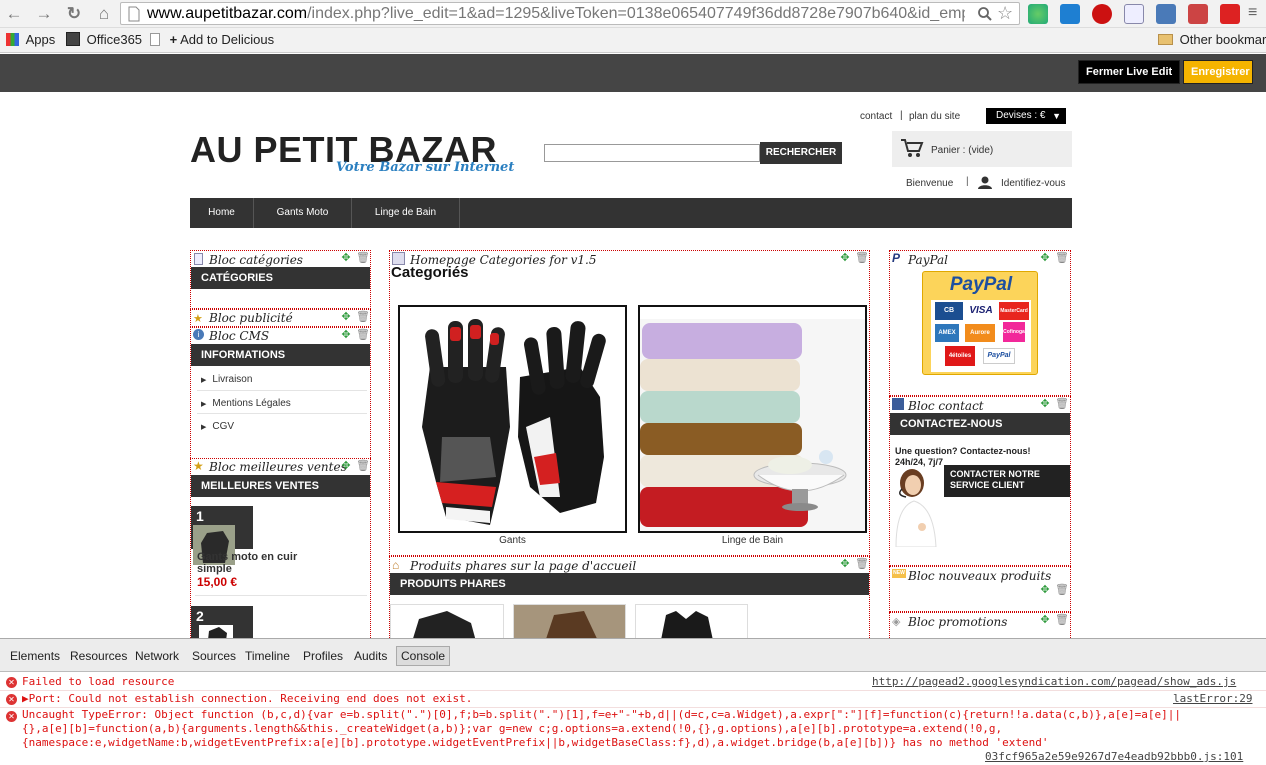  What do you see at coordinates (217, 582) in the screenshot?
I see `product-price: 15,00 €` at bounding box center [217, 582].